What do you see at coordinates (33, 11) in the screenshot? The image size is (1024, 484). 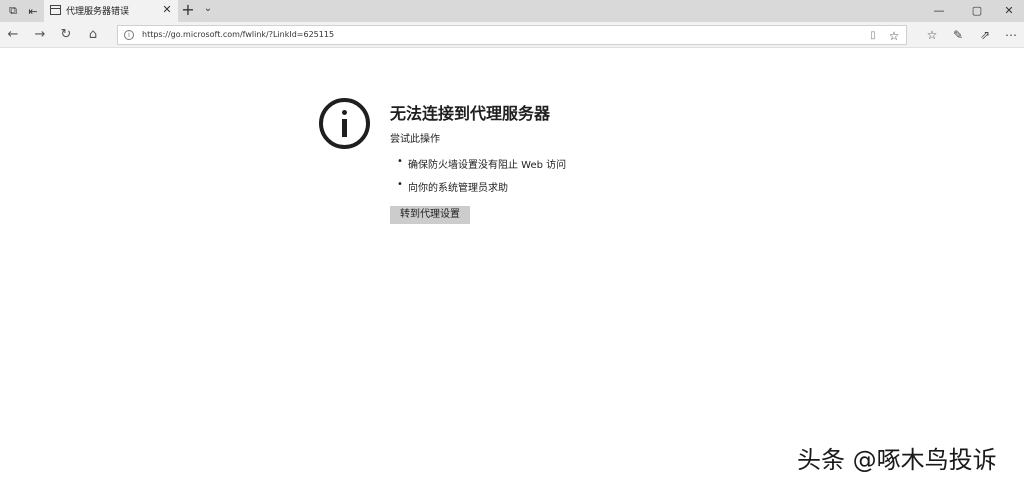 I see `set-aside-tabs-icon: ⇤` at bounding box center [33, 11].